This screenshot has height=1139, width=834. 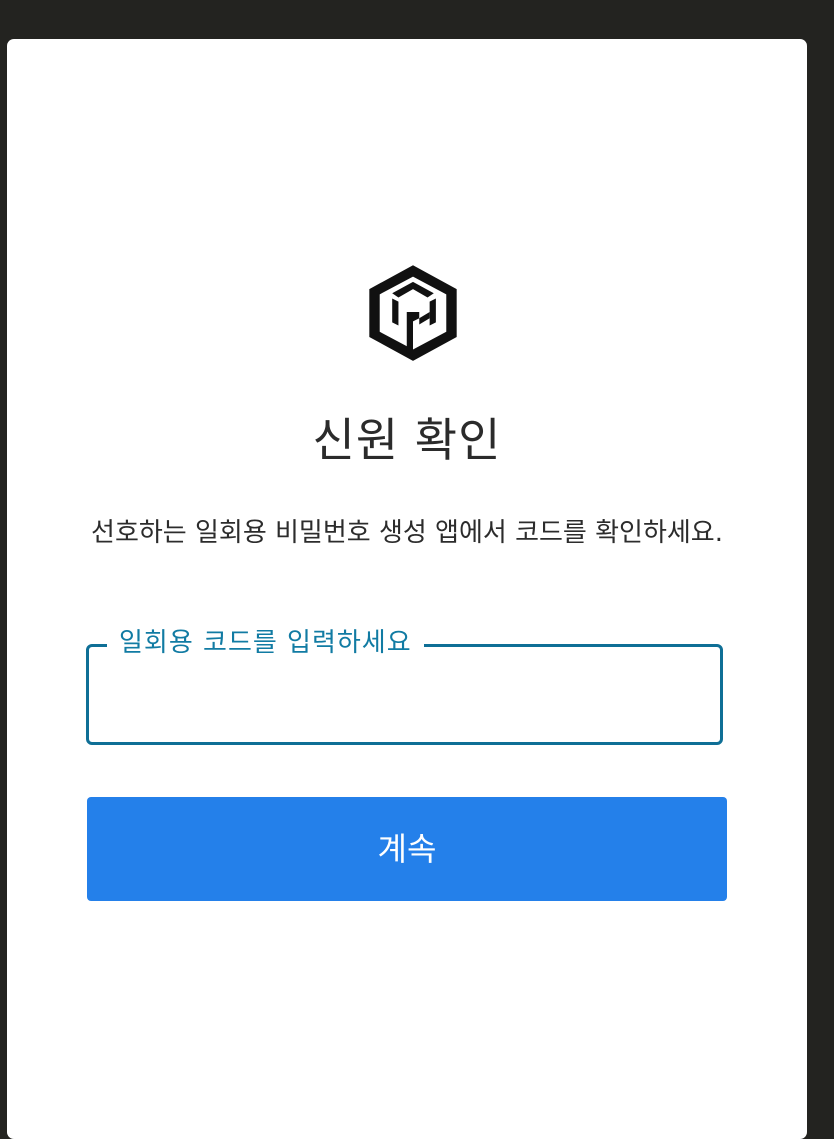 What do you see at coordinates (407, 533) in the screenshot?
I see `instruction-text: 선호하는 일회용 비밀번호 생성 앱에서 코드를 확인하세요.` at bounding box center [407, 533].